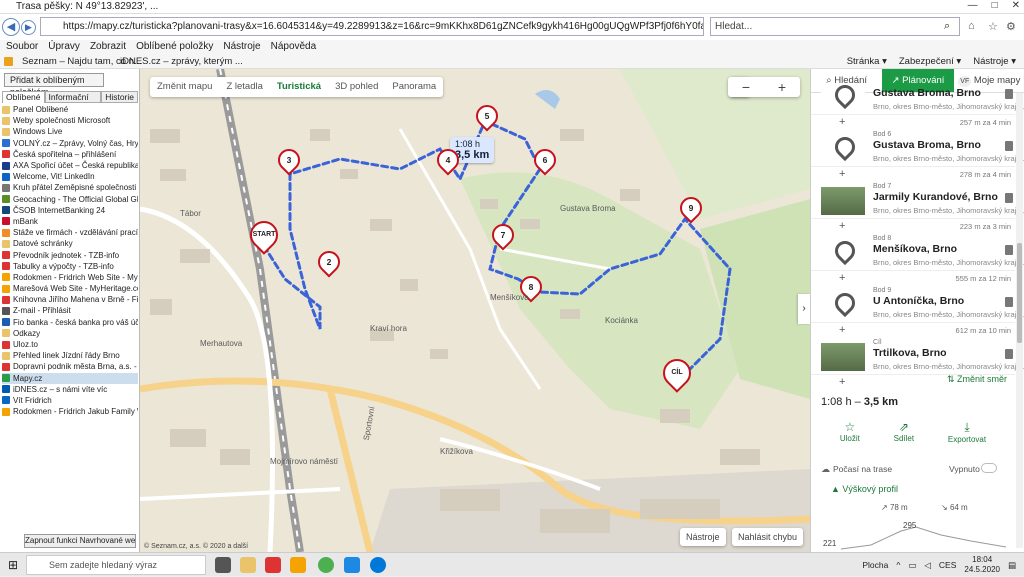  I want to click on forward-icon: ▶, so click(28, 27).